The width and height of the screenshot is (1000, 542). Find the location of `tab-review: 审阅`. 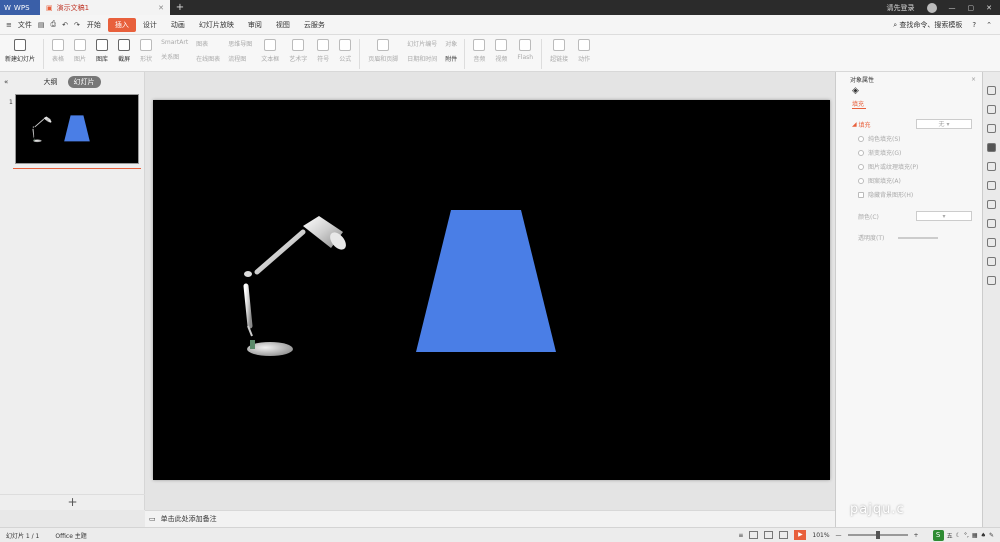

tab-review: 审阅 is located at coordinates (255, 25).